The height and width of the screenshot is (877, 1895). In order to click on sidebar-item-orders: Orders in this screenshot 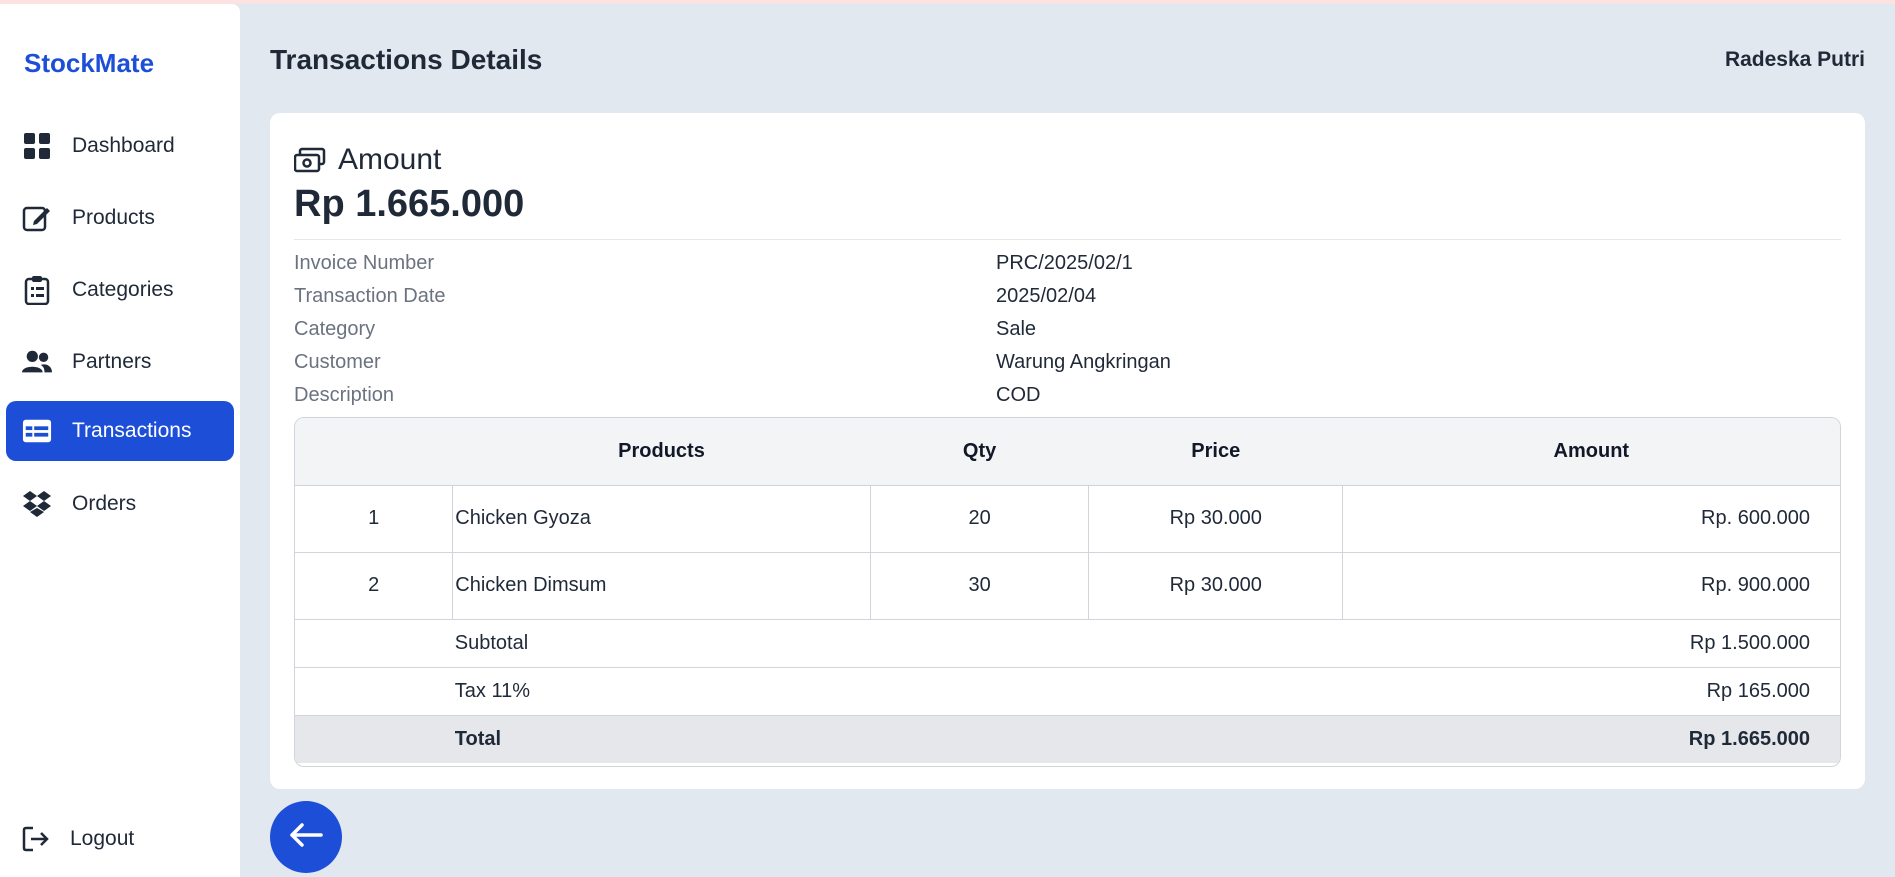, I will do `click(120, 504)`.